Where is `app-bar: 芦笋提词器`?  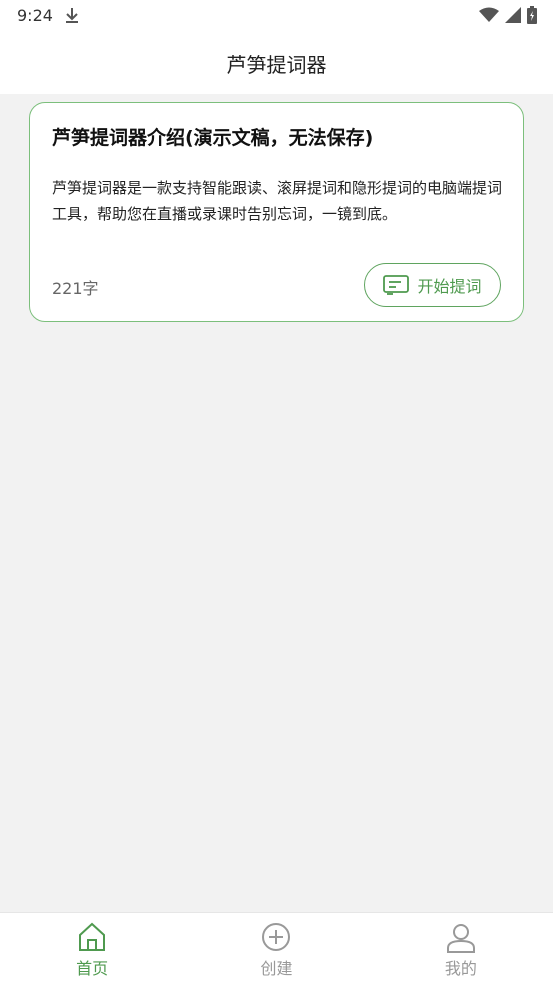 app-bar: 芦笋提词器 is located at coordinates (276, 63).